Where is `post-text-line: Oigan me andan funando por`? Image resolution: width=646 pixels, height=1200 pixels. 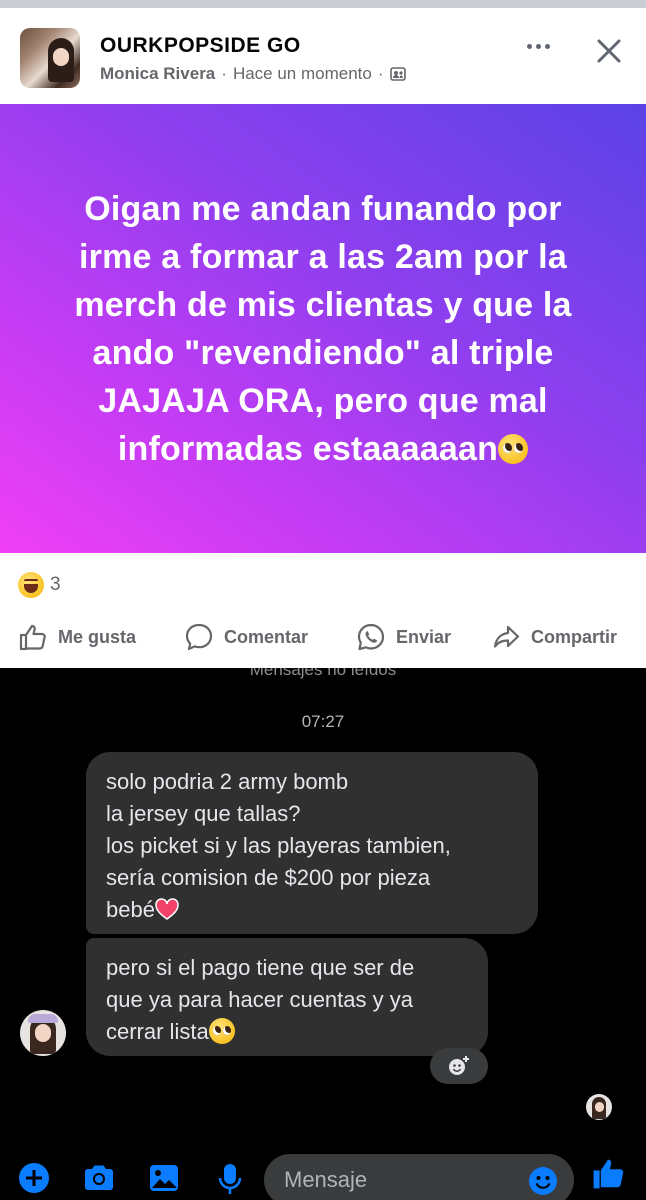
post-text-line: Oigan me andan funando por is located at coordinates (323, 208).